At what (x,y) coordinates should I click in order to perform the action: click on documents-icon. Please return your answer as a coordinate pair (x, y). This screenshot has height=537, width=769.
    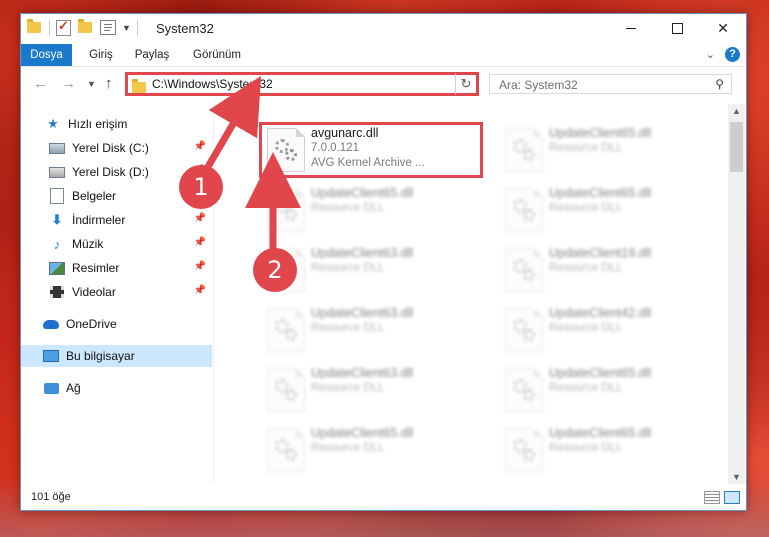
    Looking at the image, I should click on (57, 196).